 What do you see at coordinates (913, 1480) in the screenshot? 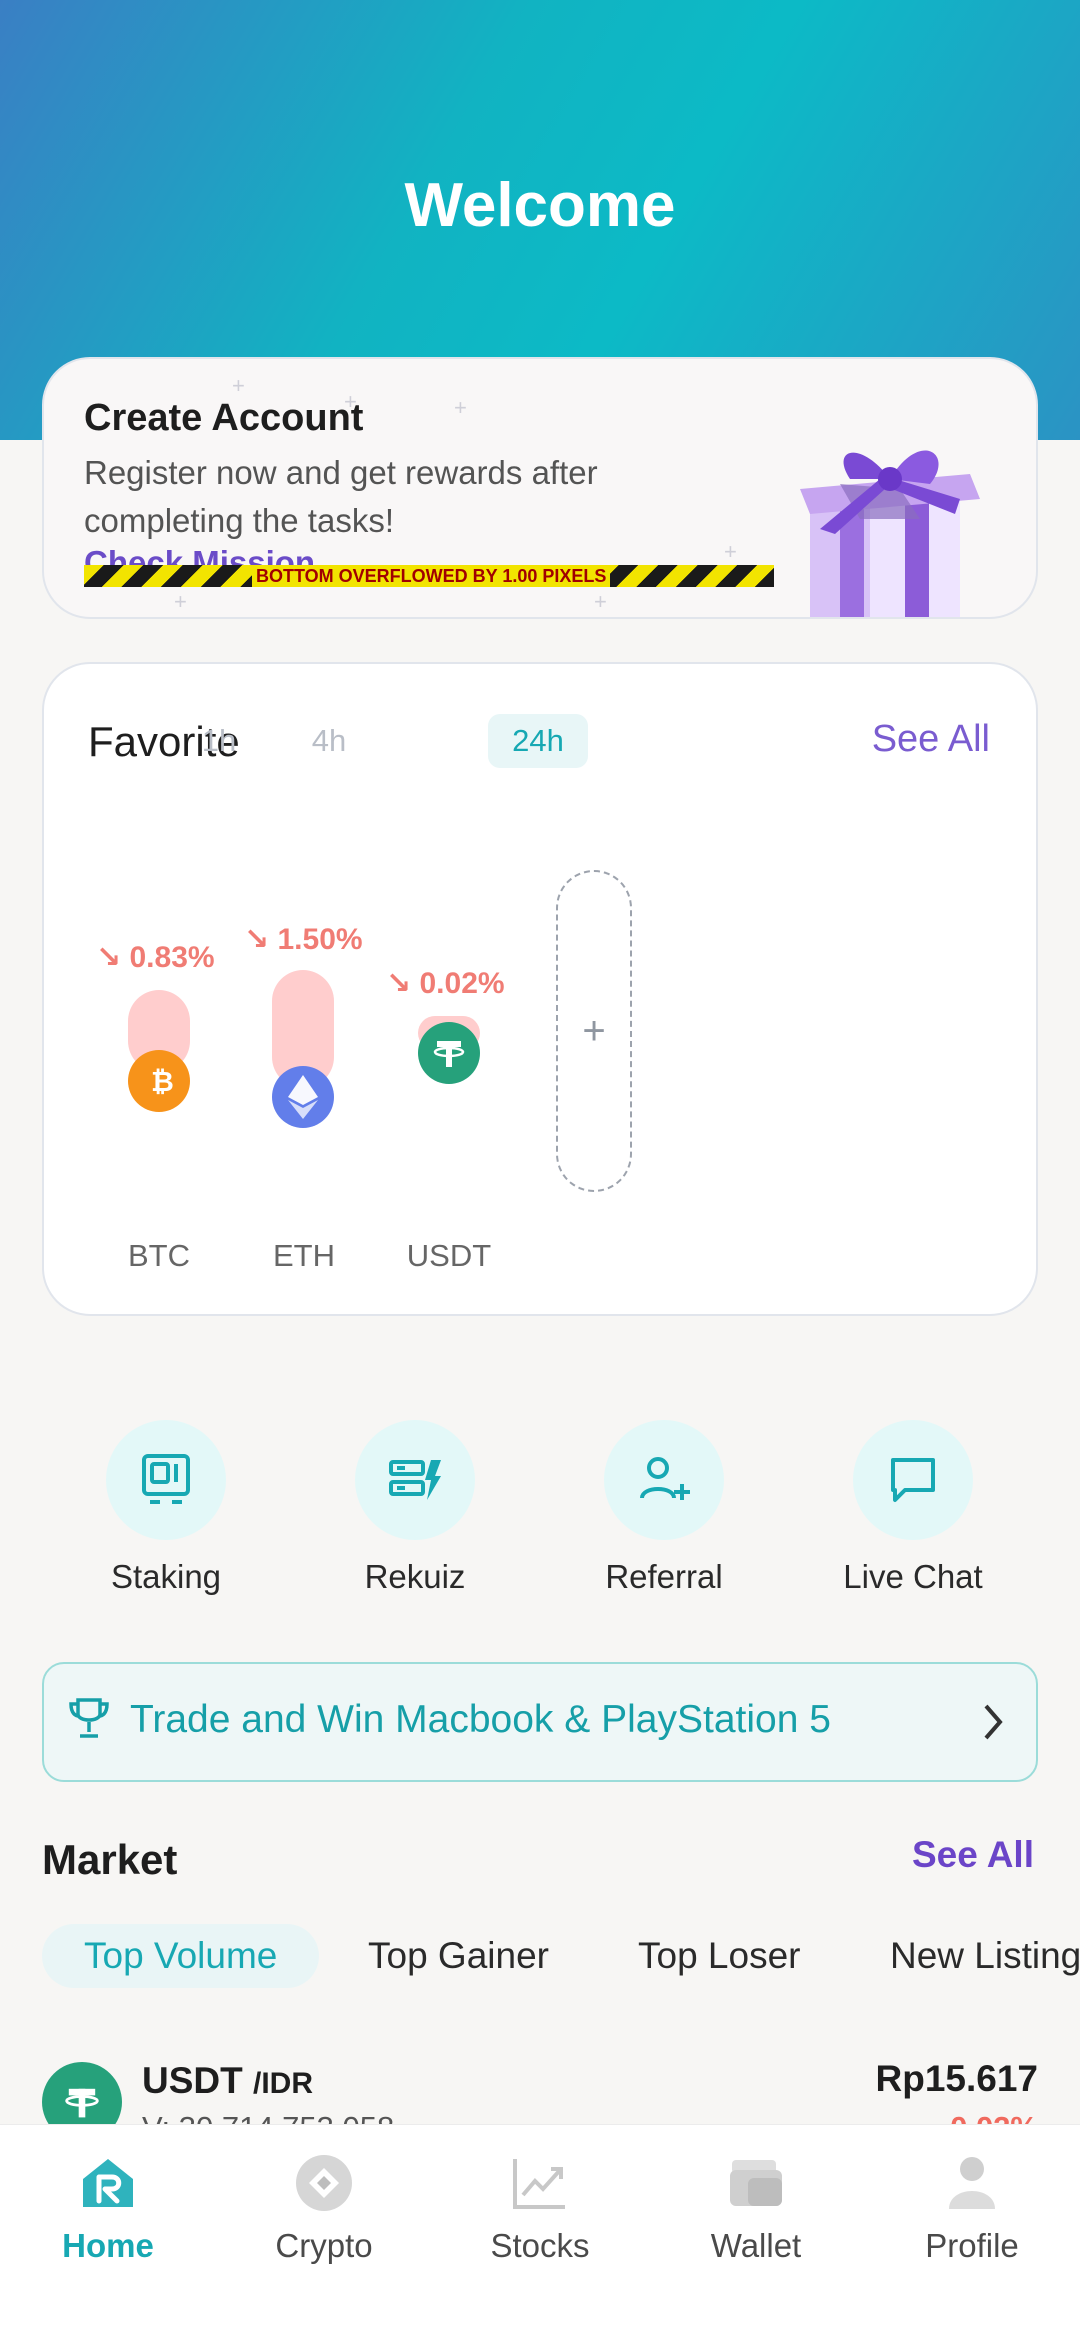
I see `chat-icon` at bounding box center [913, 1480].